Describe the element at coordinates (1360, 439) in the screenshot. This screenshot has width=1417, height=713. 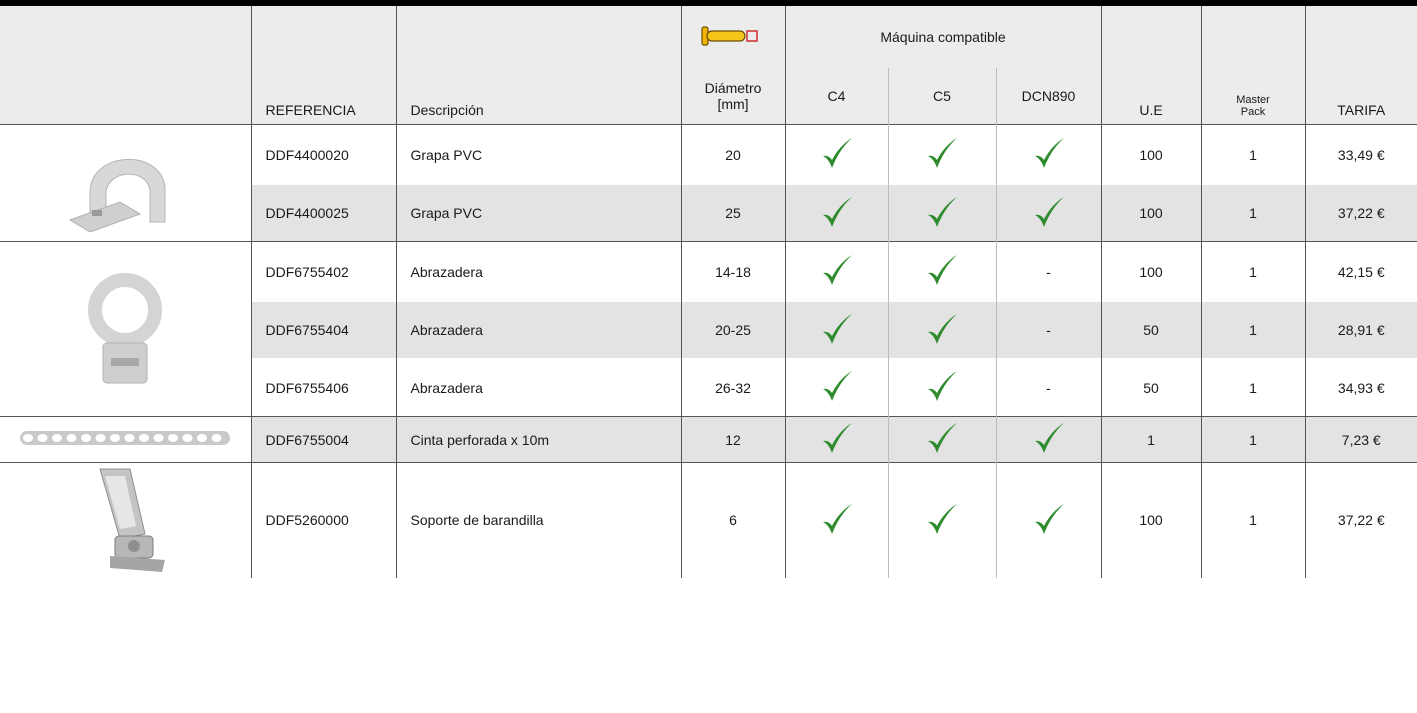
I see `tarifa-cell: 7,23 €` at that location.